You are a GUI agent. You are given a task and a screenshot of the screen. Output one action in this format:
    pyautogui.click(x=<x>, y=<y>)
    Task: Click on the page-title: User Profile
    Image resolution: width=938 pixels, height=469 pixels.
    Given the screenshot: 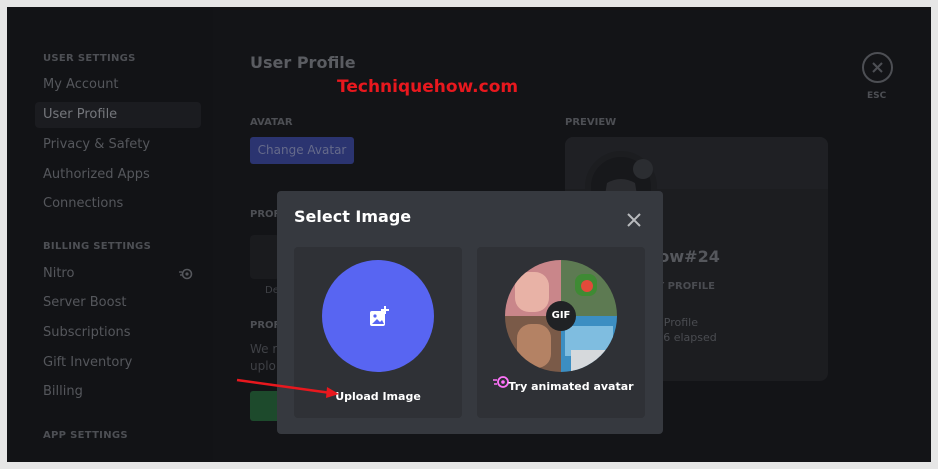 What is the action you would take?
    pyautogui.click(x=303, y=62)
    